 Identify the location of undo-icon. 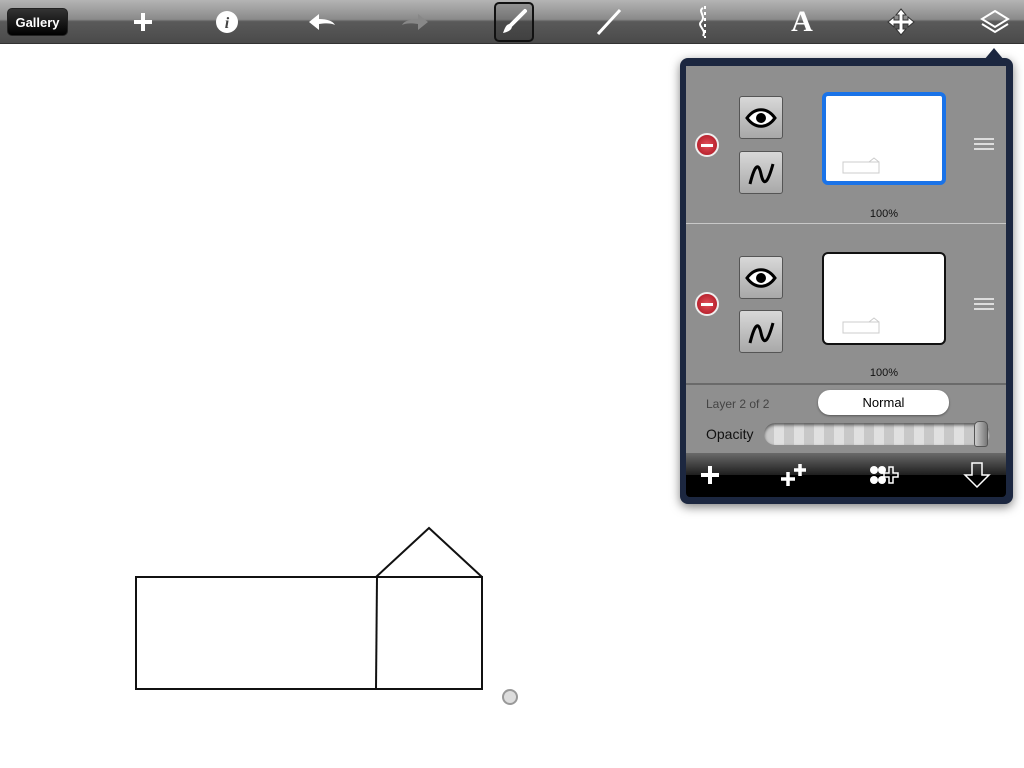
(322, 22).